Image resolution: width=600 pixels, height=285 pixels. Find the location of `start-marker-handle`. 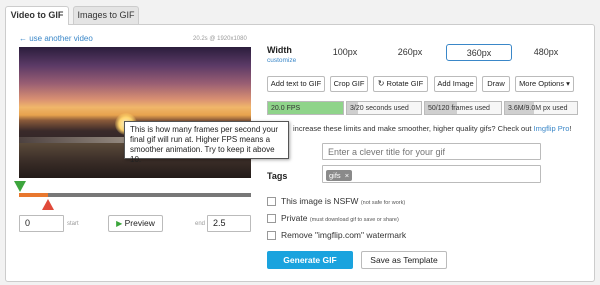

start-marker-handle is located at coordinates (20, 186).